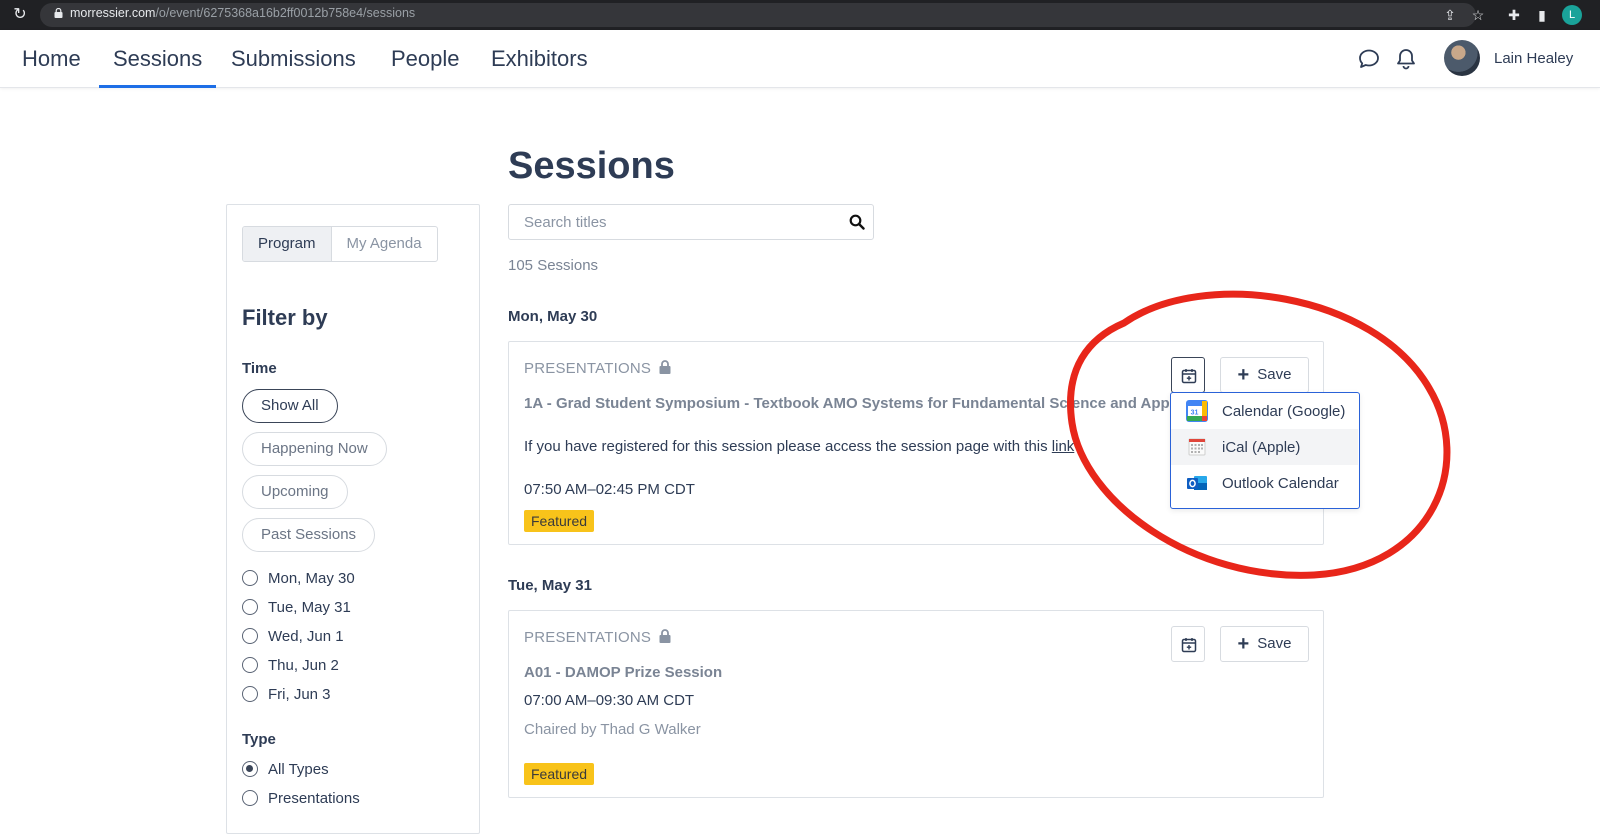  I want to click on menu-item-outlook: Outlook Calendar, so click(1264, 483).